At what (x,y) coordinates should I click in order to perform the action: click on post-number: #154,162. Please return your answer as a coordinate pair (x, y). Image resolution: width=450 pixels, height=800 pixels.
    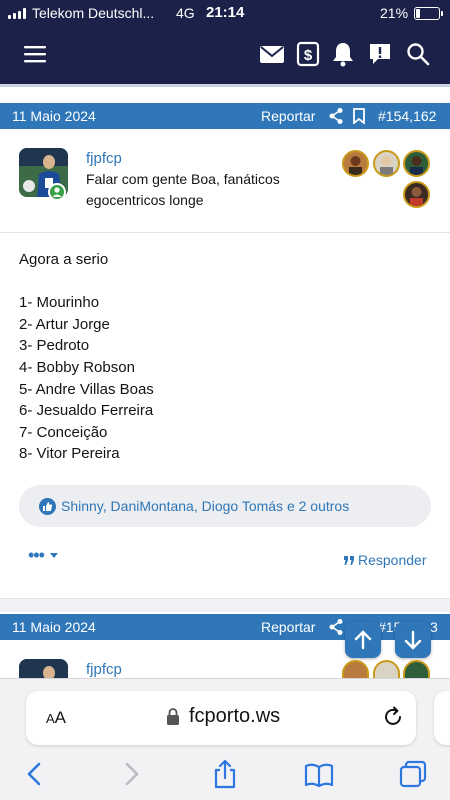
    Looking at the image, I should click on (407, 116).